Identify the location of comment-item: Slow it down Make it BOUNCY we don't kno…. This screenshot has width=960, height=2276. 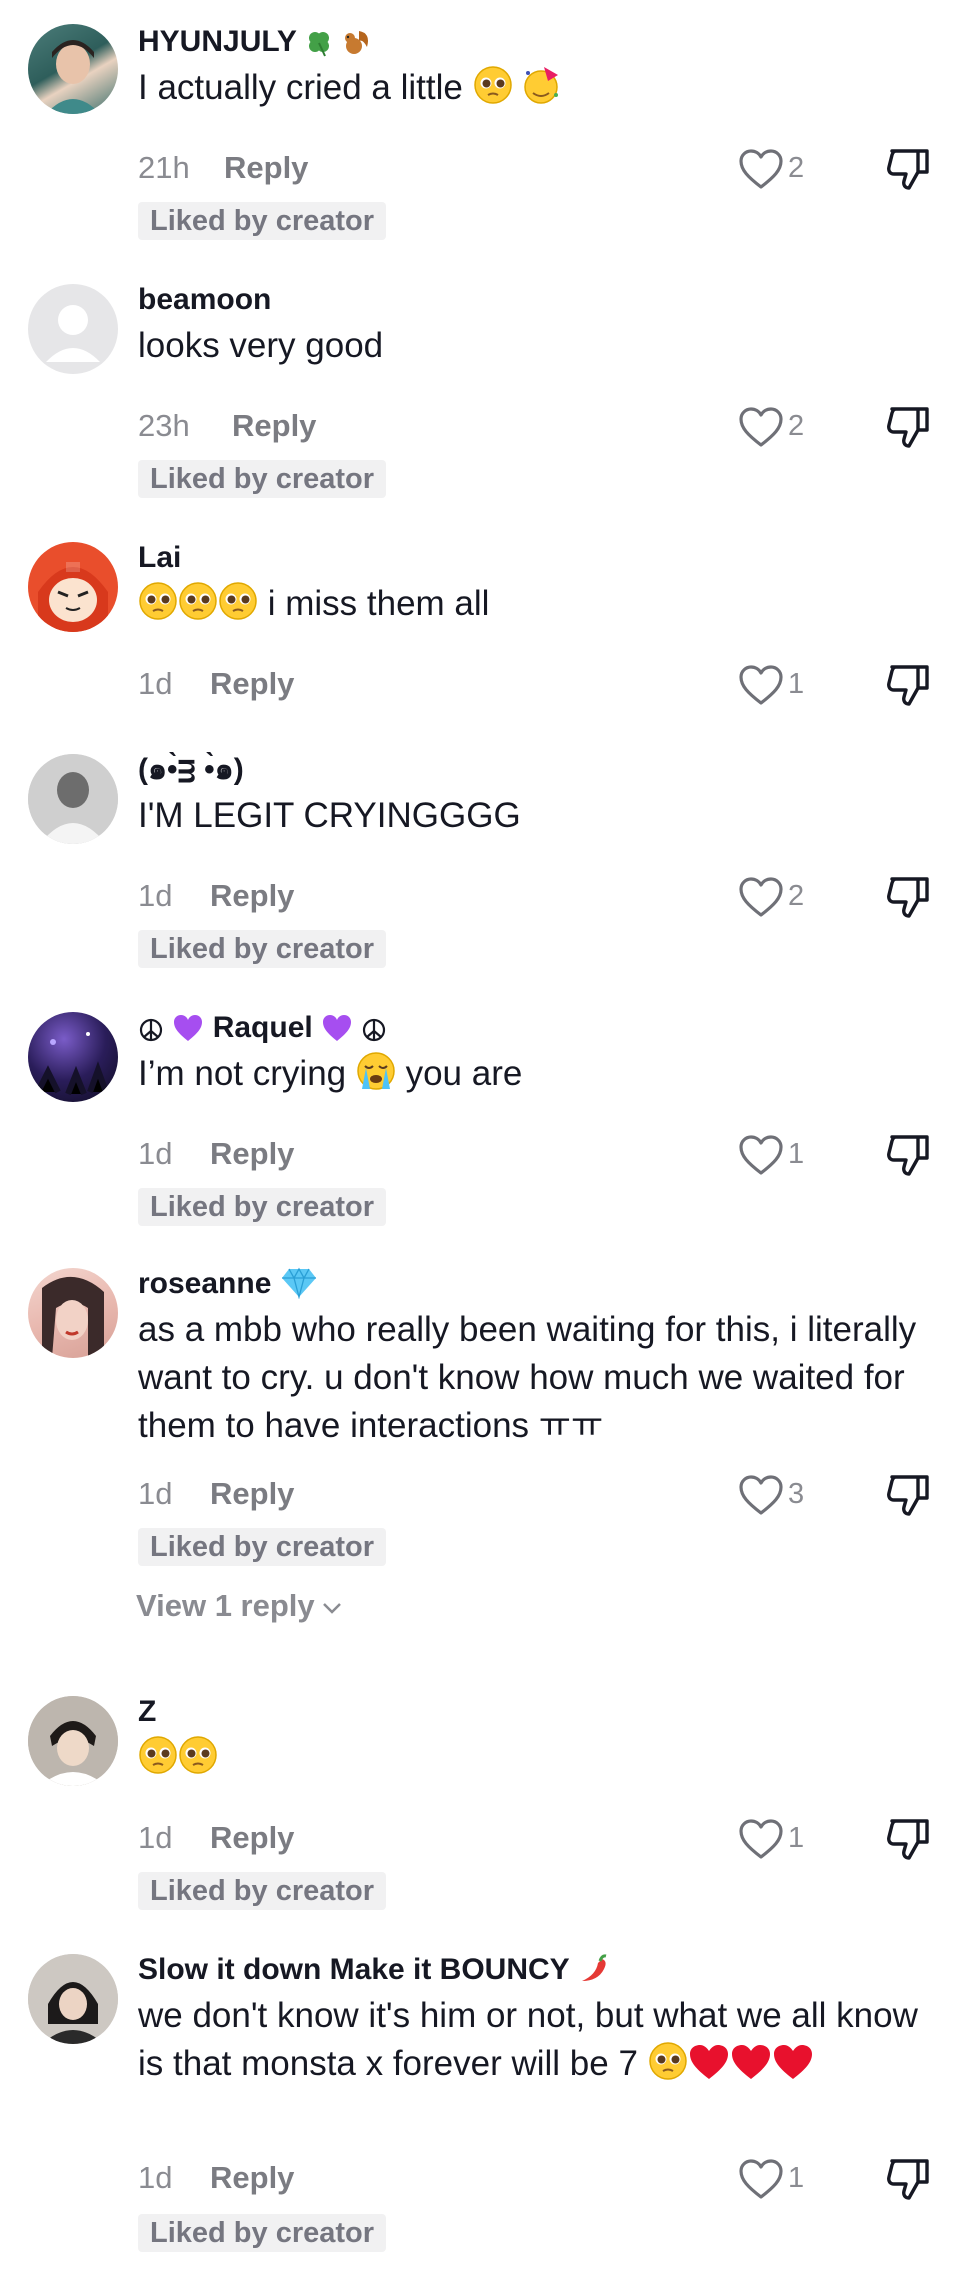
(480, 2101).